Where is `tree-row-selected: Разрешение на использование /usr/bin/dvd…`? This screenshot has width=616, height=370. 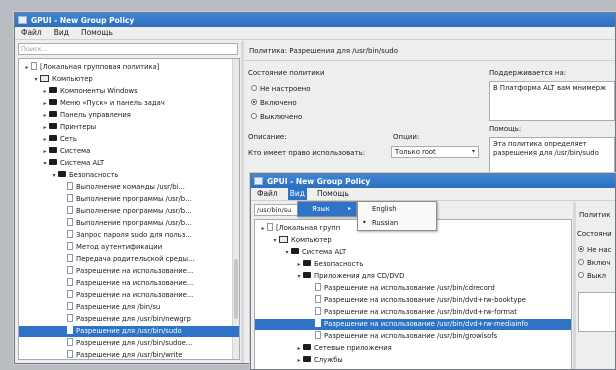
tree-row-selected: Разрешение на использование /usr/bin/dvd… is located at coordinates (413, 324).